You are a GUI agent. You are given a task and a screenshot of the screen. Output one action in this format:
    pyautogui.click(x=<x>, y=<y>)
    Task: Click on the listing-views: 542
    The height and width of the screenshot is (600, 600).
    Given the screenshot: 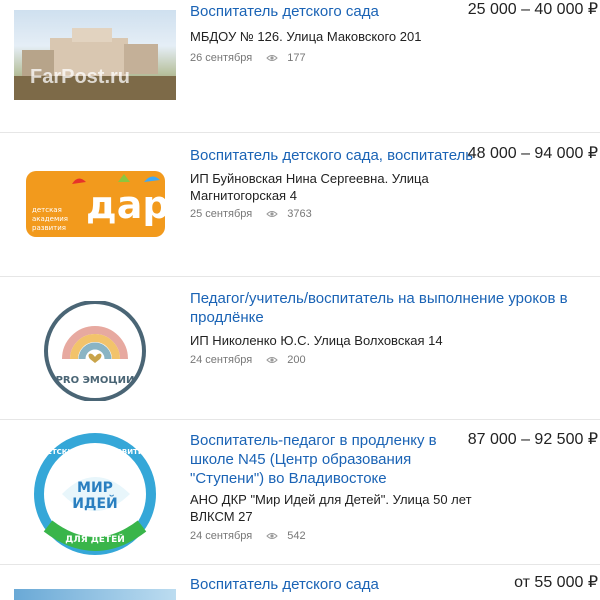 What is the action you would take?
    pyautogui.click(x=296, y=536)
    